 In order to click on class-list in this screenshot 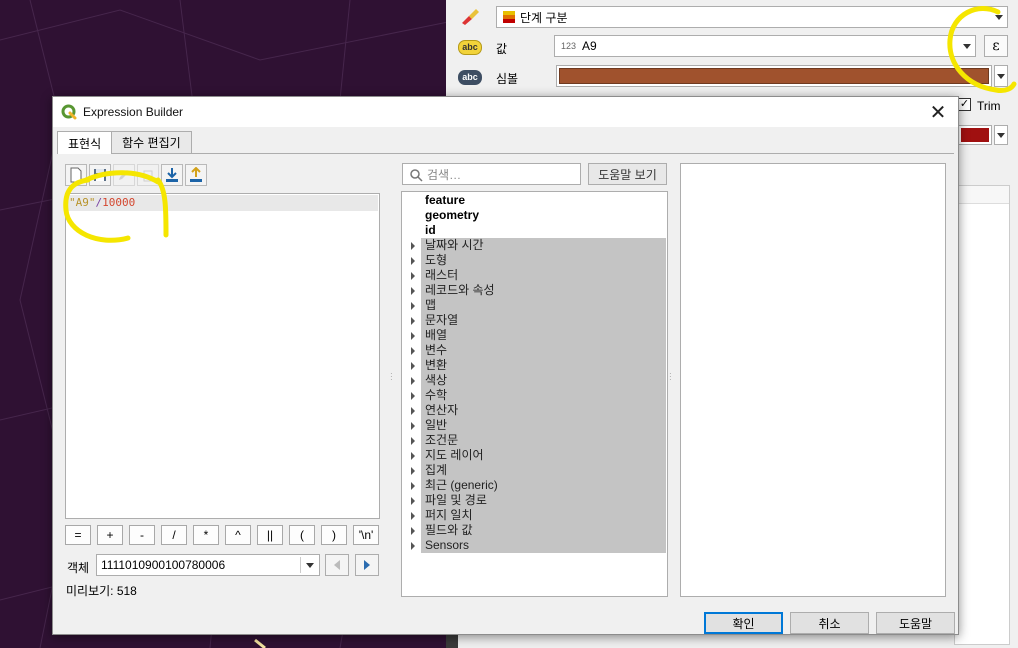, I will do `click(982, 415)`.